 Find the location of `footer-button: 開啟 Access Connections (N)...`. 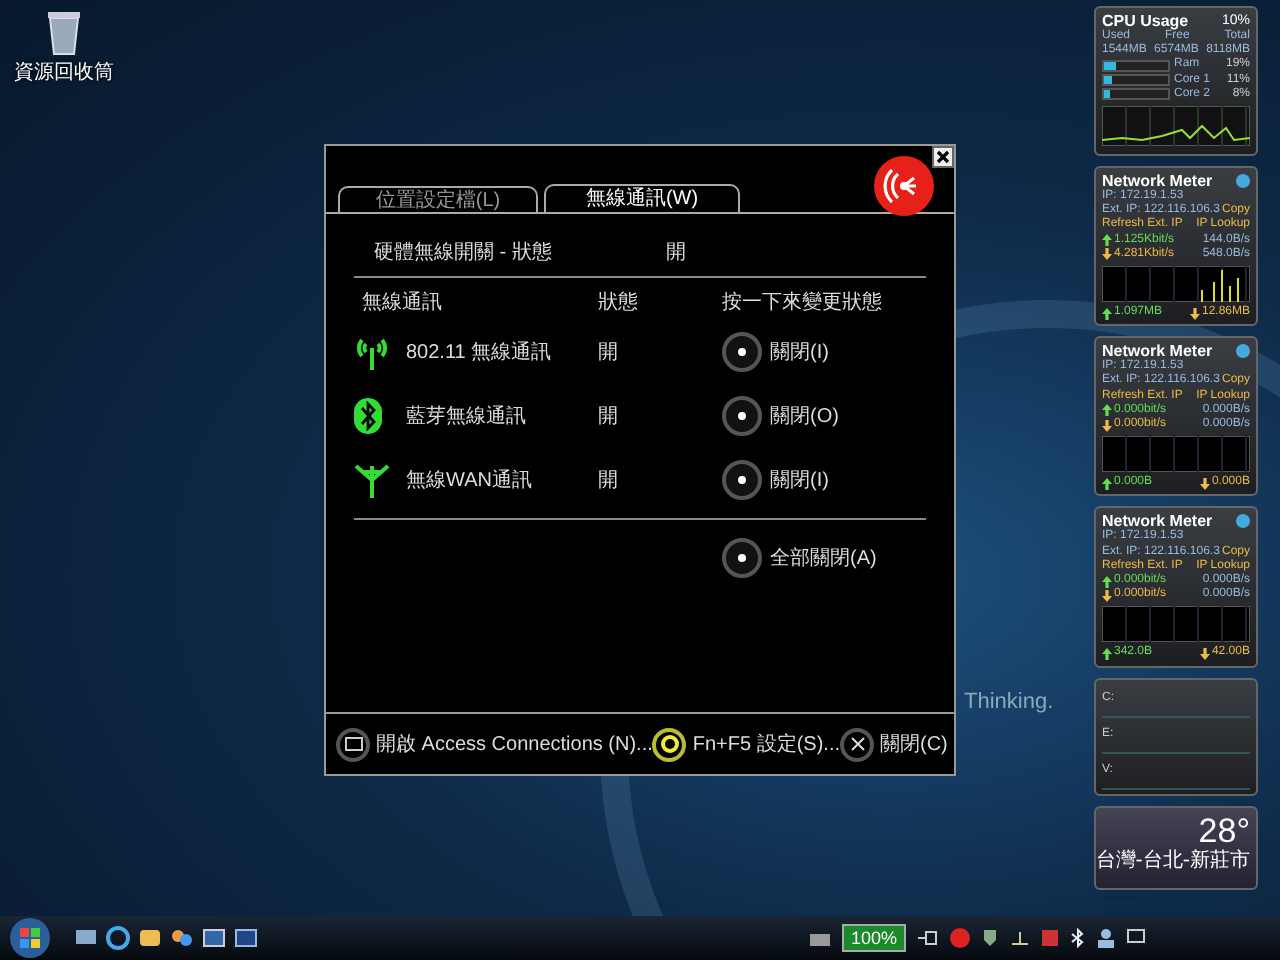

footer-button: 開啟 Access Connections (N)... is located at coordinates (494, 744).